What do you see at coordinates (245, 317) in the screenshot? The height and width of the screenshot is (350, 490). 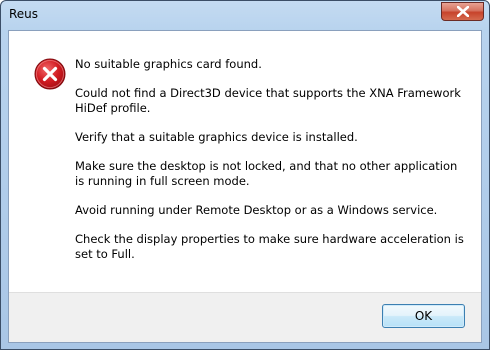 I see `button-bar: OK` at bounding box center [245, 317].